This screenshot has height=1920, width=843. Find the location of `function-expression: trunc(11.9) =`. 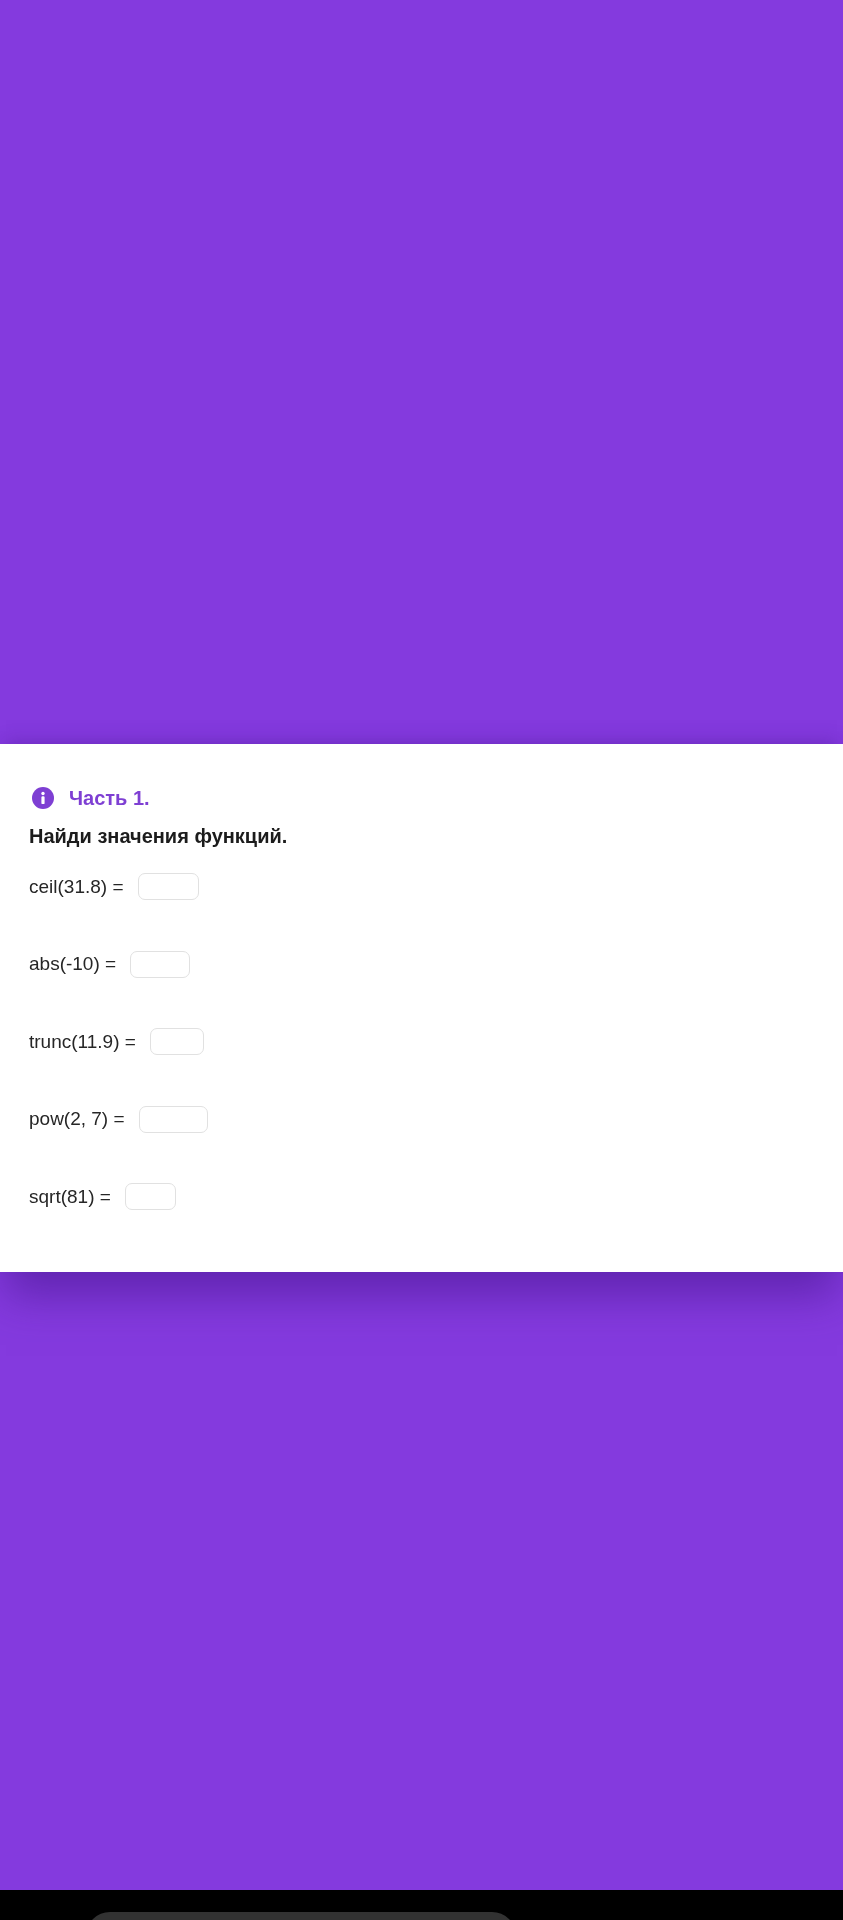

function-expression: trunc(11.9) = is located at coordinates (82, 1041).